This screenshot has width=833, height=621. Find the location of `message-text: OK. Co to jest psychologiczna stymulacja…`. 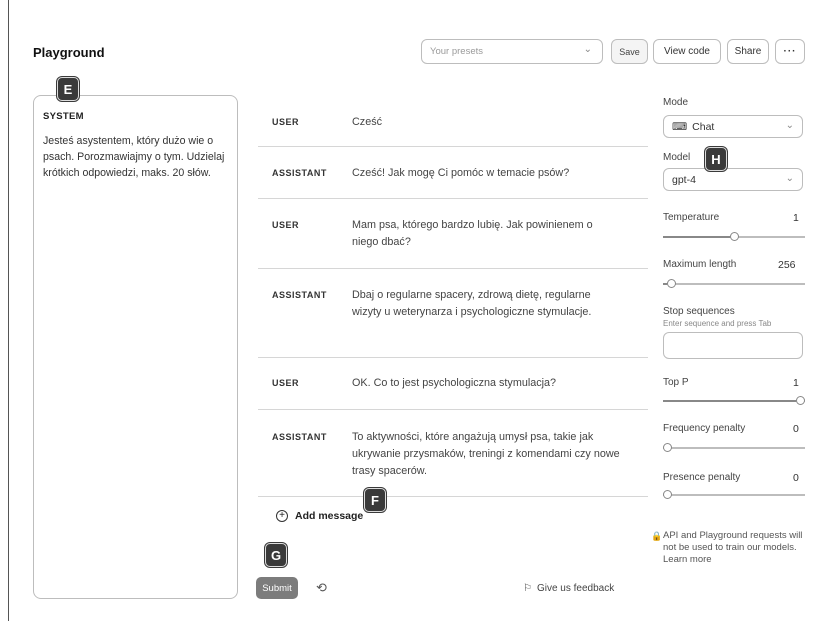

message-text: OK. Co to jest psychologiczna stymulacja… is located at coordinates (487, 383).